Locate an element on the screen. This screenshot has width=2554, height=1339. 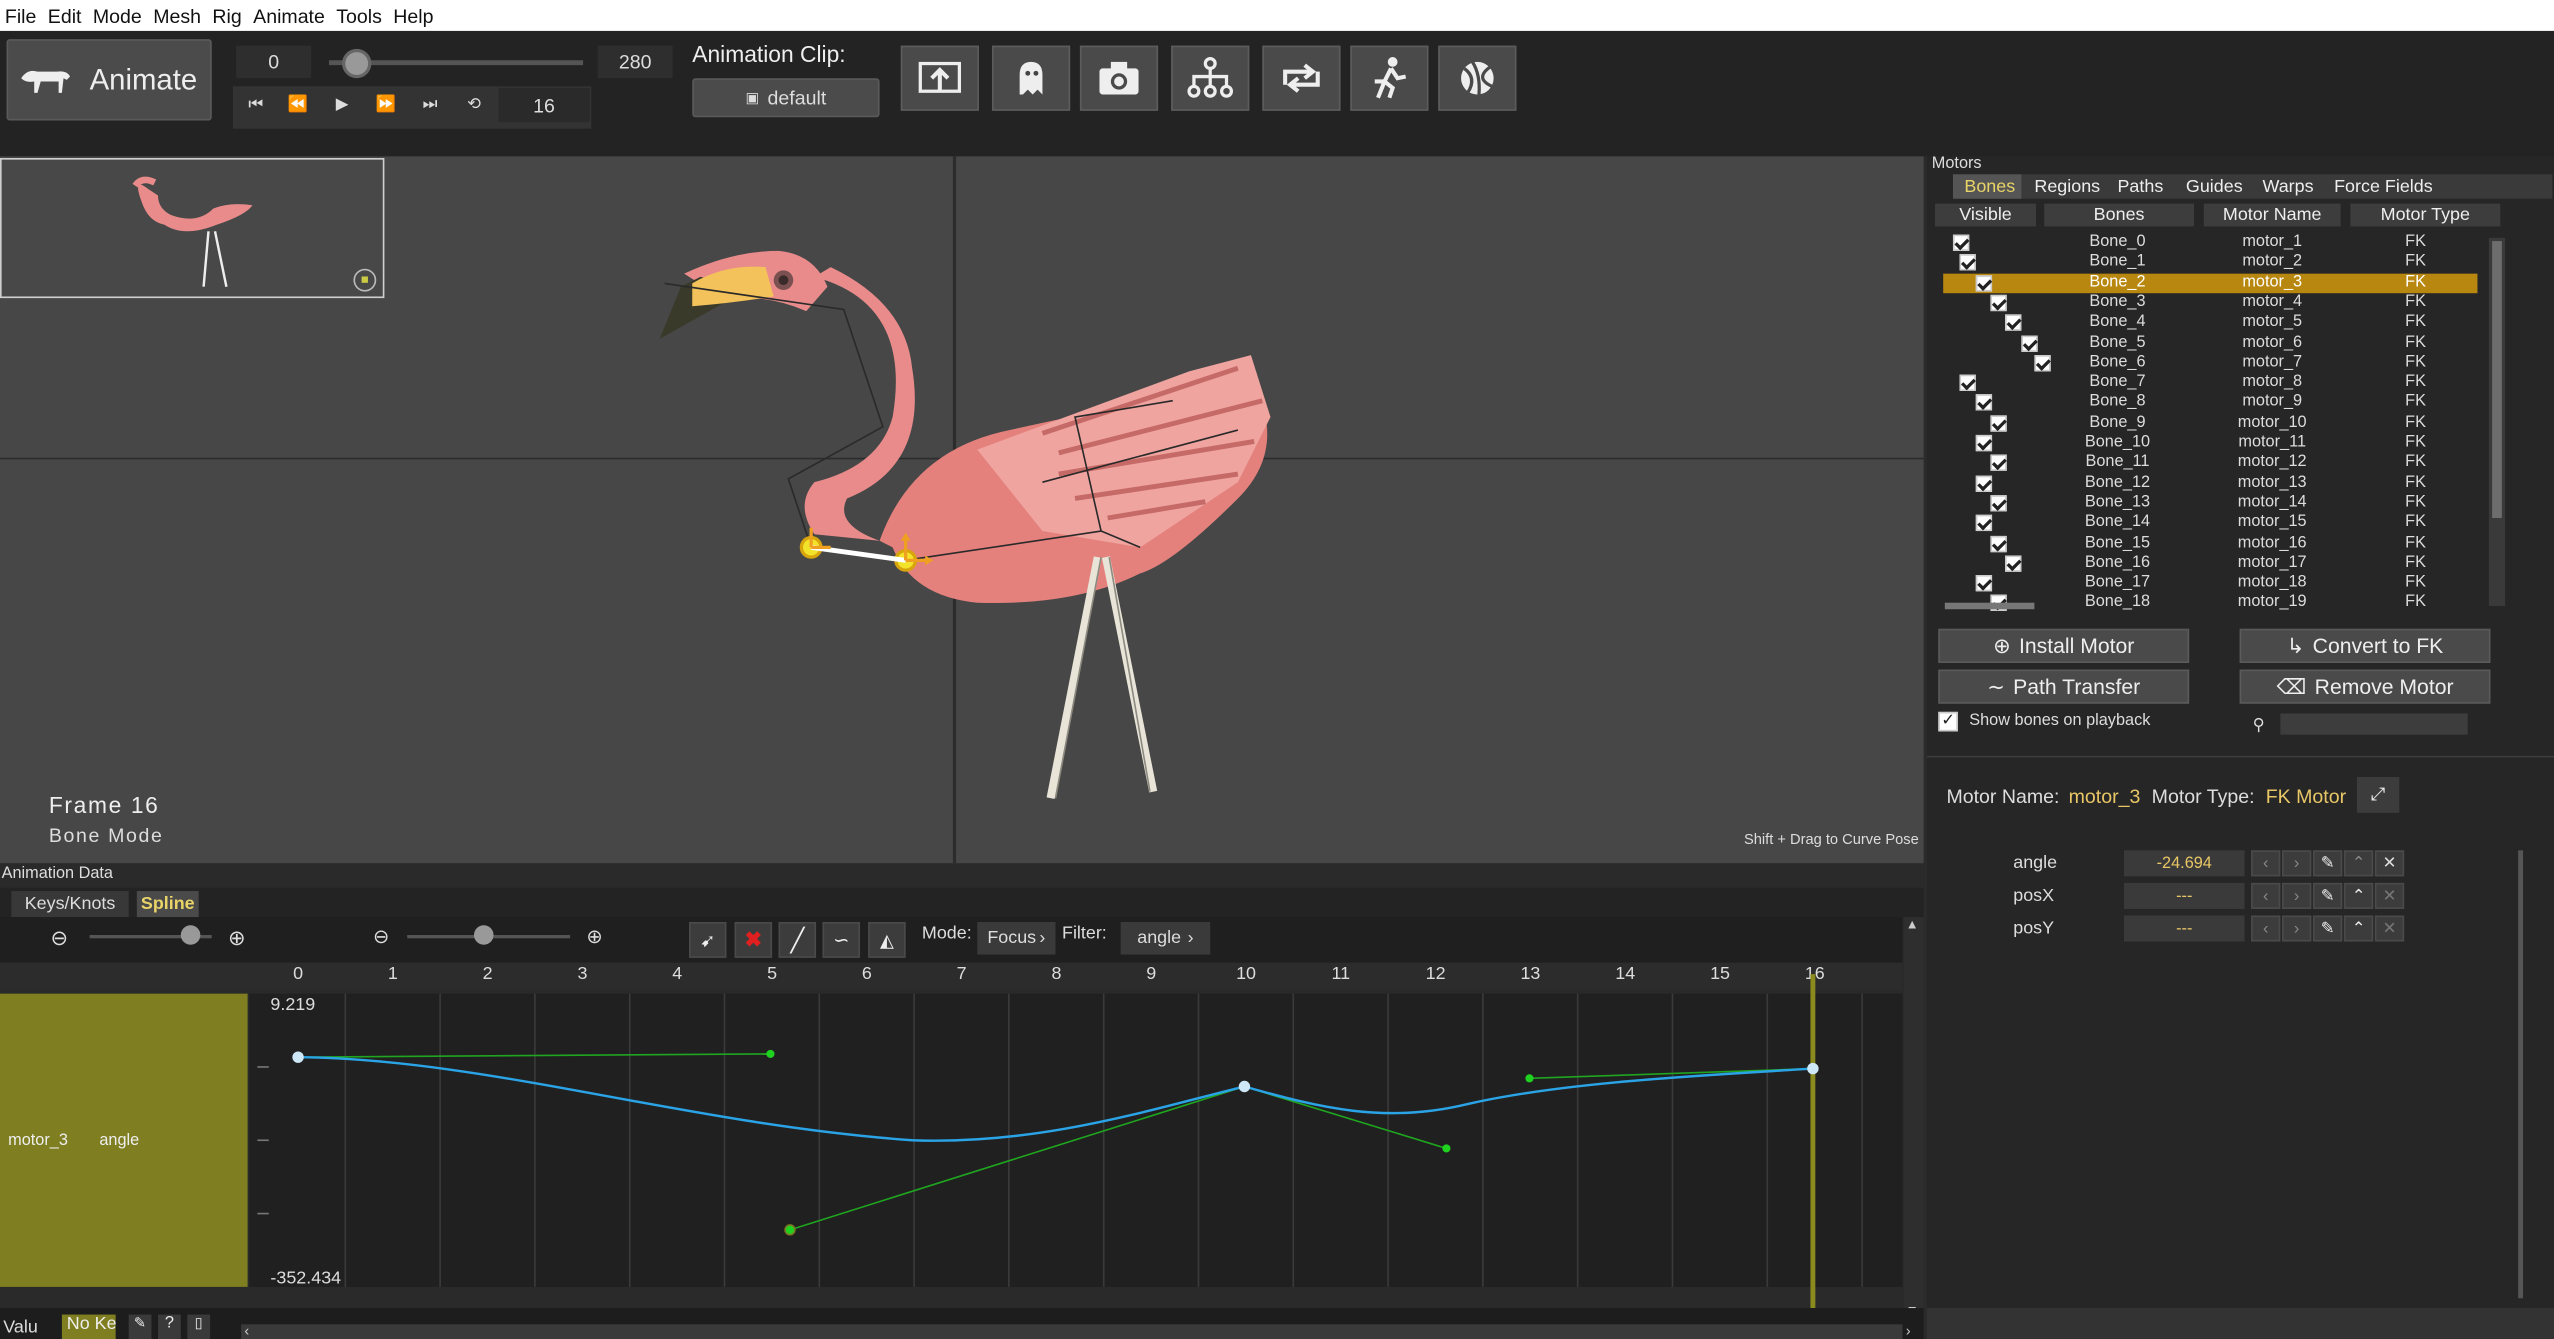
property-row-posx: posX --- ‹ › ✎ ⌃ ✕ is located at coordinates (2216, 895).